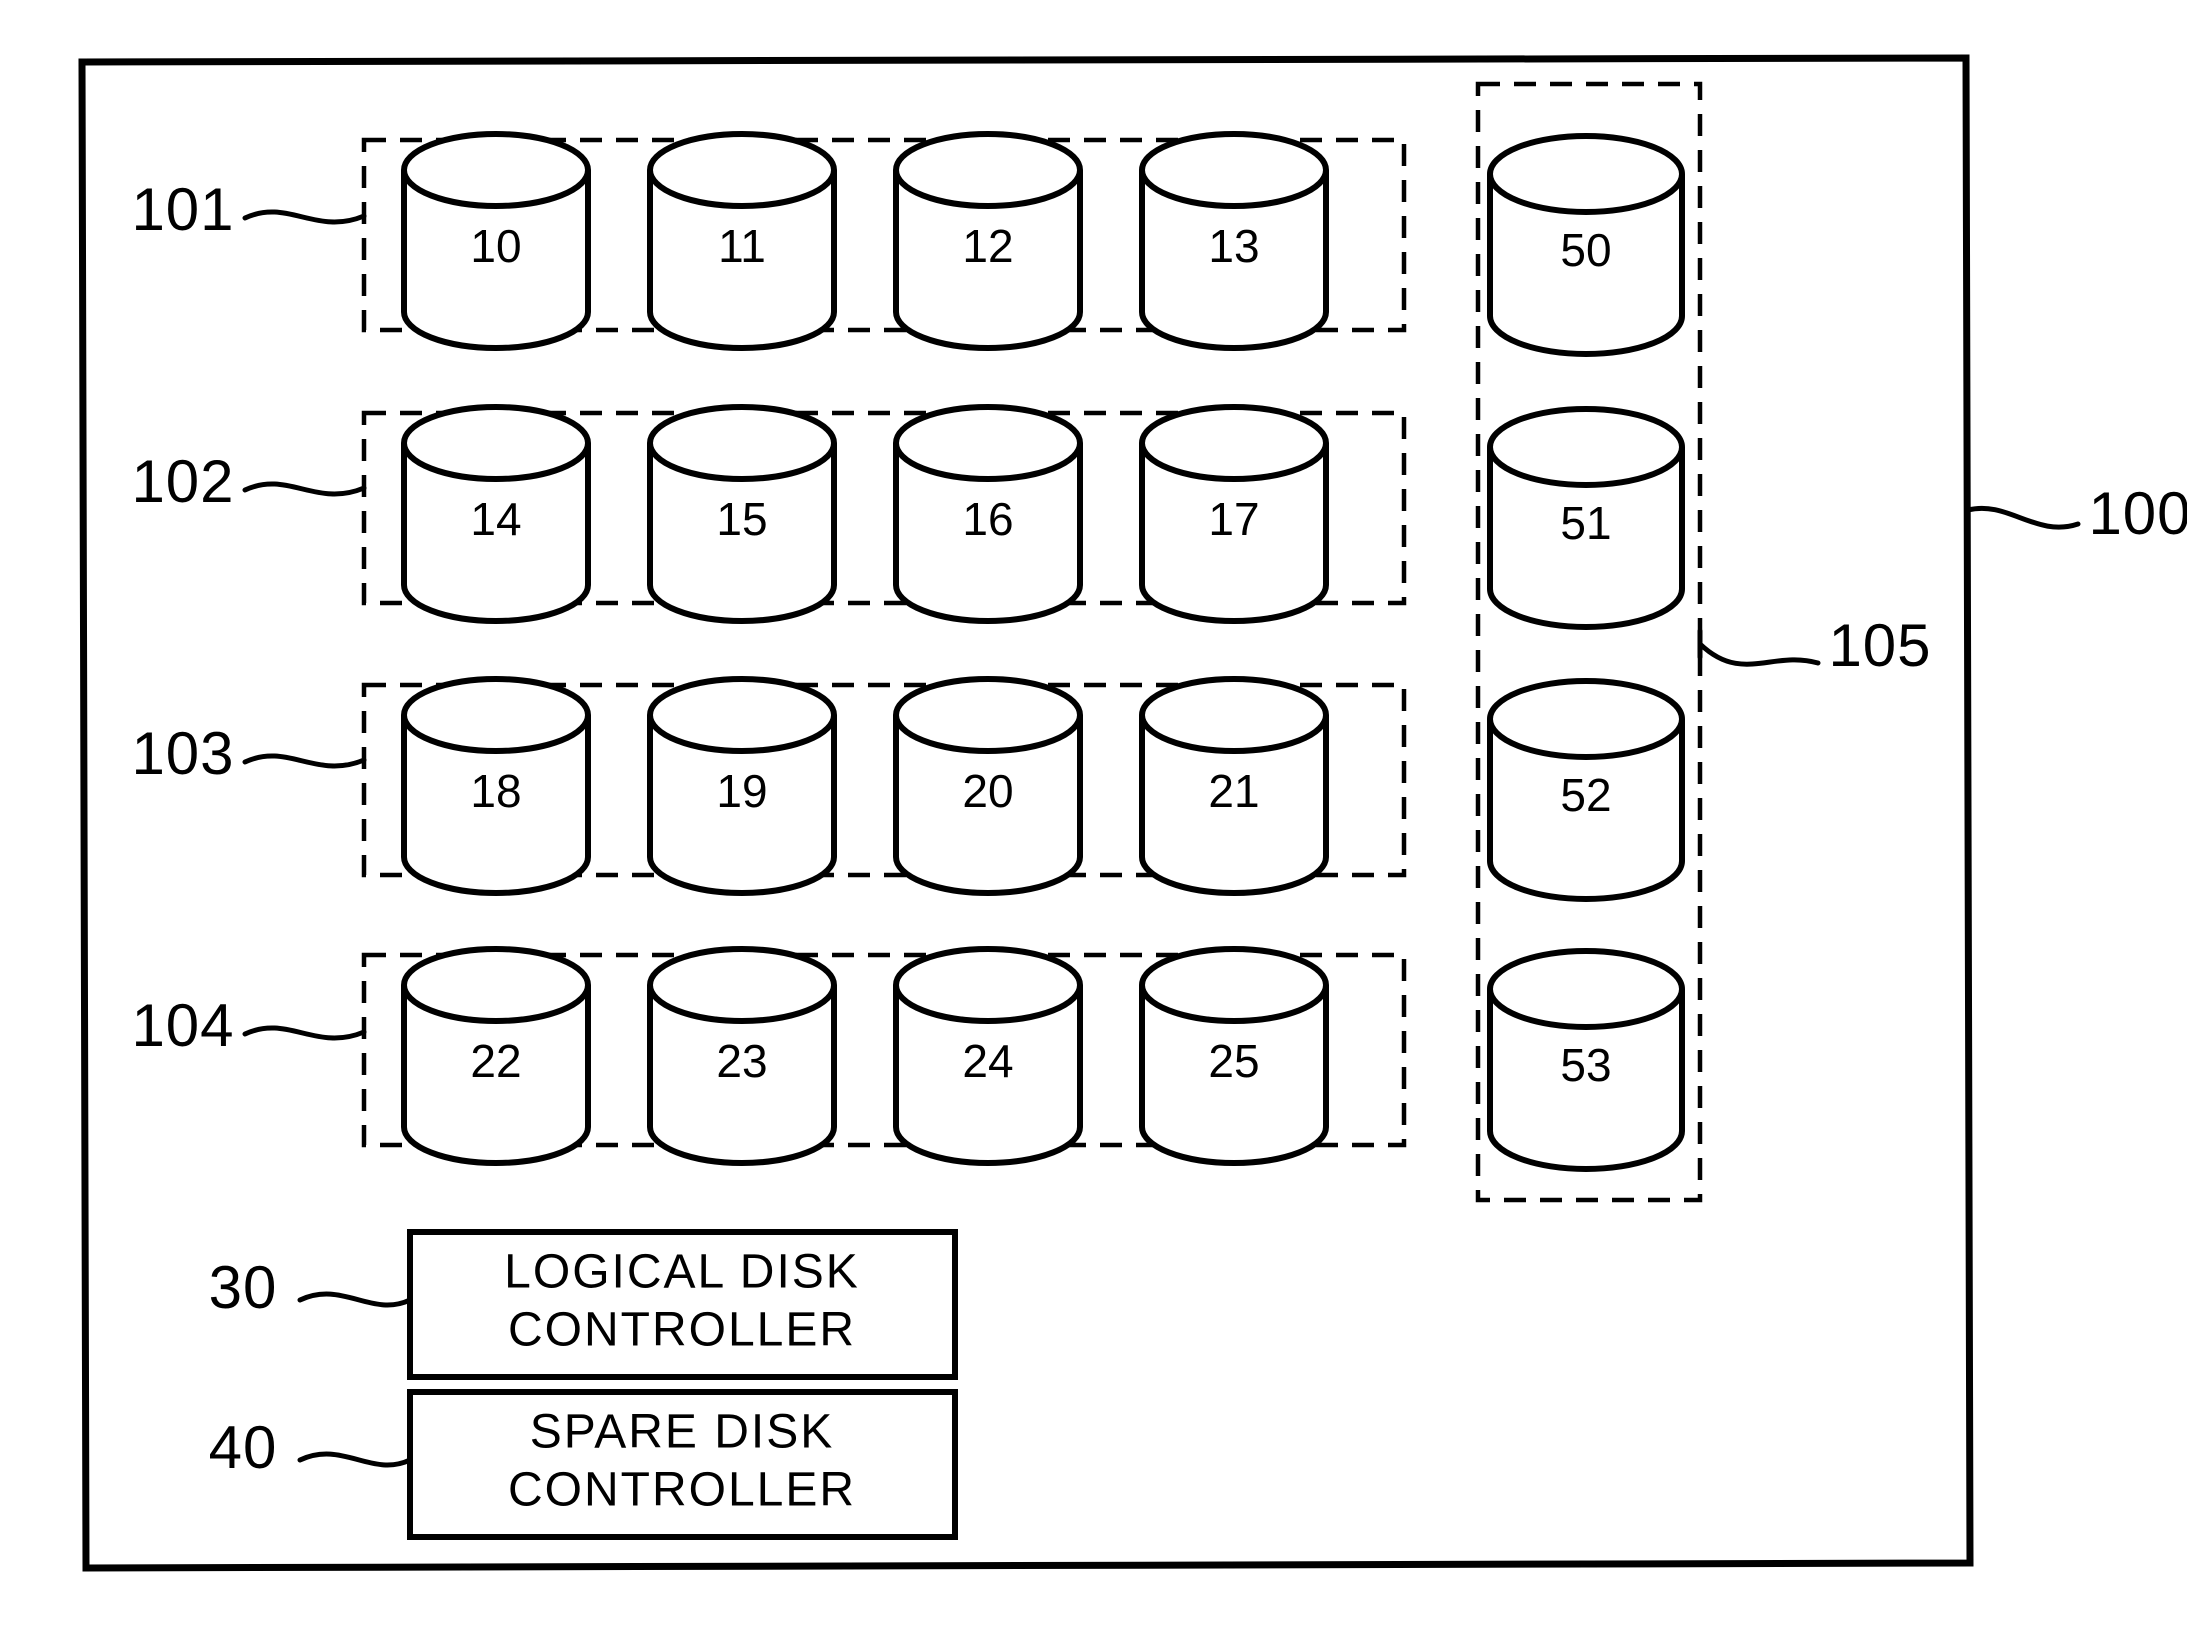 Image resolution: width=2187 pixels, height=1632 pixels. I want to click on disk-cylinder: 24, so click(988, 1056).